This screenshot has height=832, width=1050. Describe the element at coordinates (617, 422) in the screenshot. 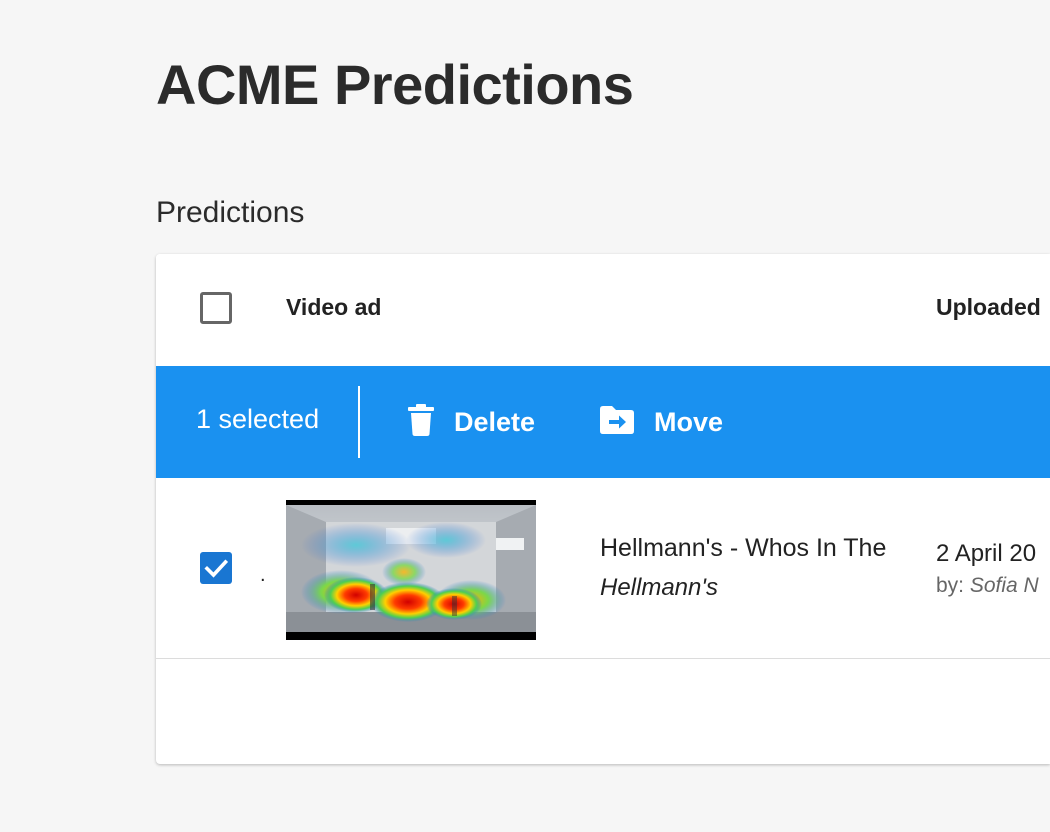

I see `folder-move-icon` at that location.